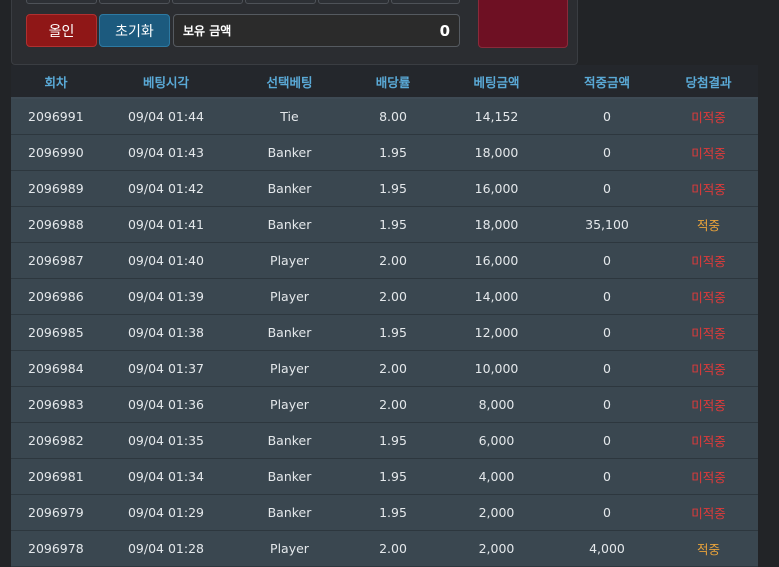  What do you see at coordinates (56, 260) in the screenshot?
I see `cell-round: 2096987` at bounding box center [56, 260].